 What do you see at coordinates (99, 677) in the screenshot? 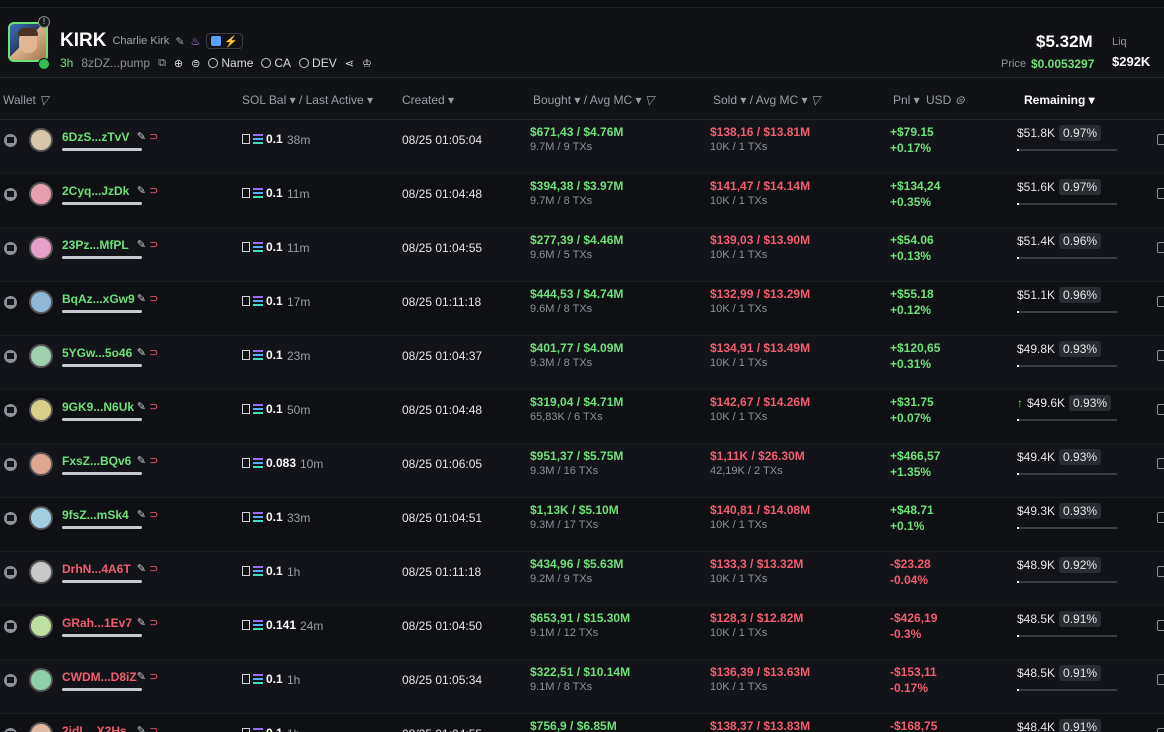
I see `wallet-address: CWDM...D8iZ` at bounding box center [99, 677].